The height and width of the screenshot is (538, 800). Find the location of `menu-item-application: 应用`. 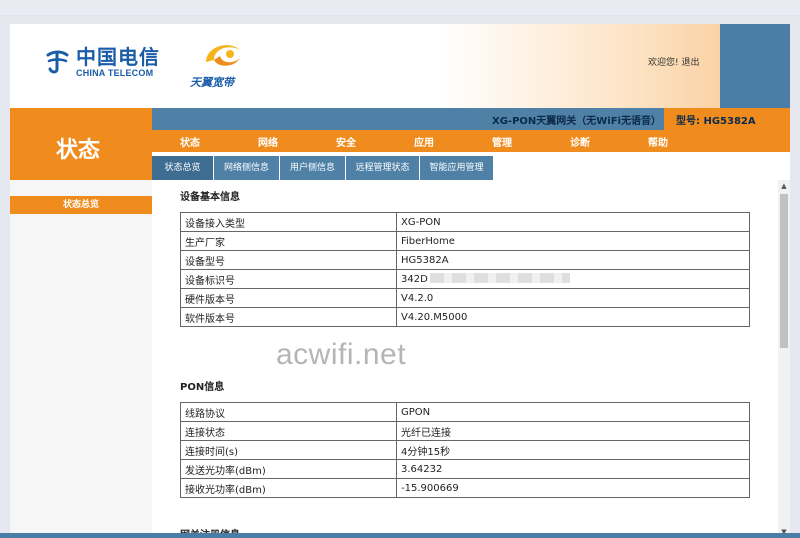

menu-item-application: 应用 is located at coordinates (424, 141).